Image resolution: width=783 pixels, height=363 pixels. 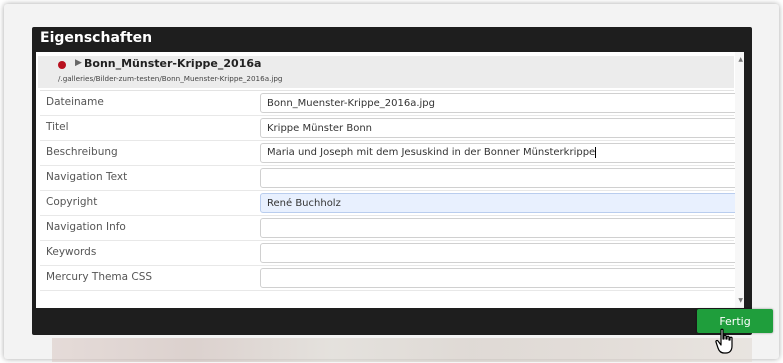 What do you see at coordinates (740, 300) in the screenshot?
I see `scroll-down-icon: ▼` at bounding box center [740, 300].